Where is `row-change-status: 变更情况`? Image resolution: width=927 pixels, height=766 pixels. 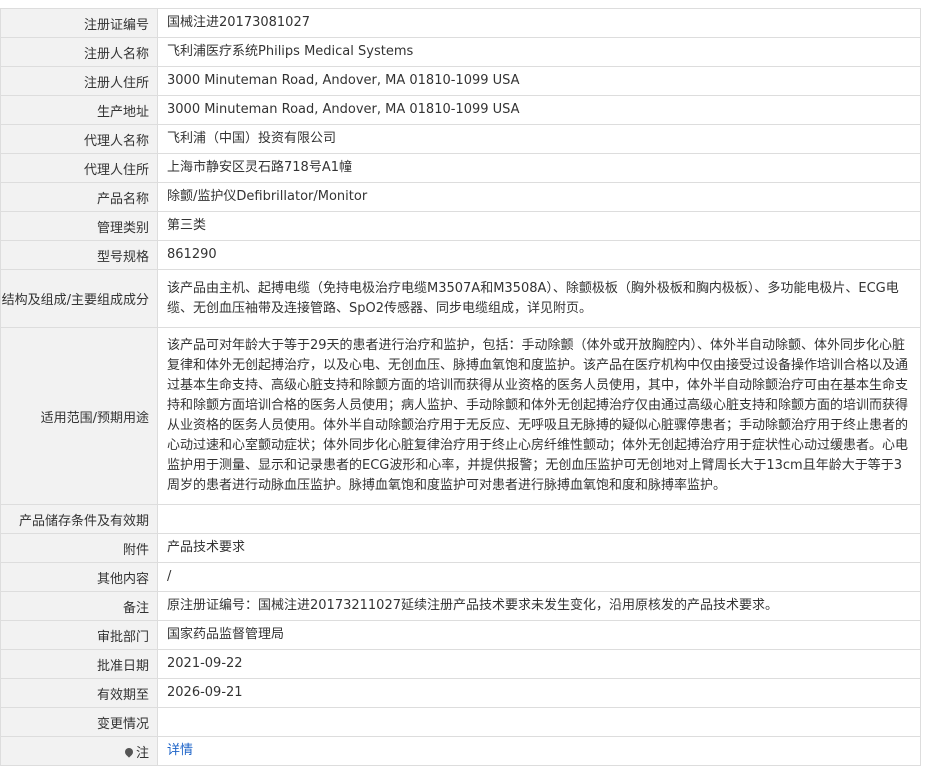
row-change-status: 变更情况 is located at coordinates (460, 722).